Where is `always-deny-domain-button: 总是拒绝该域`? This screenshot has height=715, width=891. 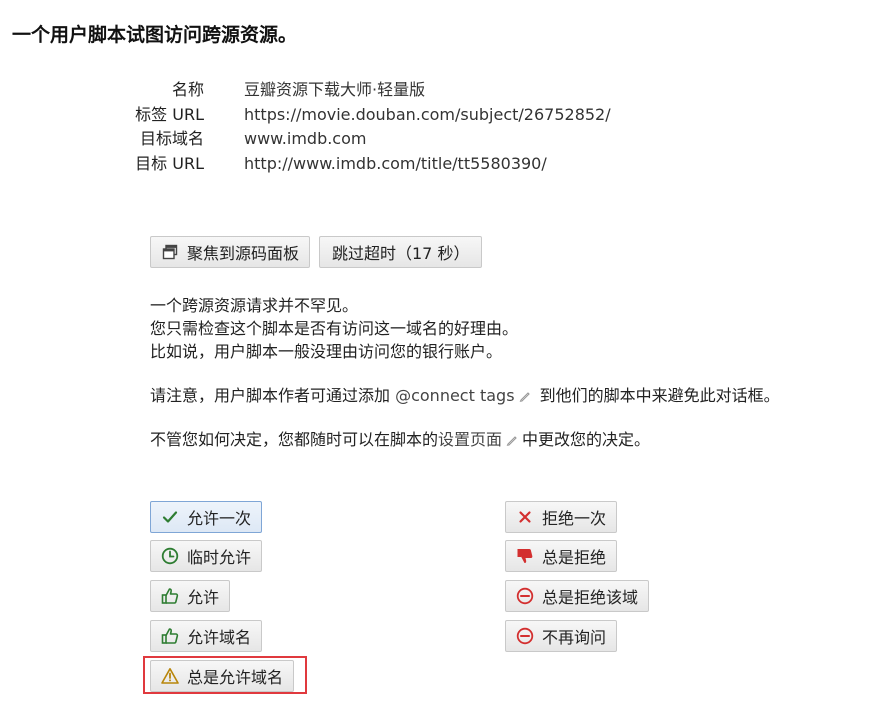 always-deny-domain-button: 总是拒绝该域 is located at coordinates (577, 596).